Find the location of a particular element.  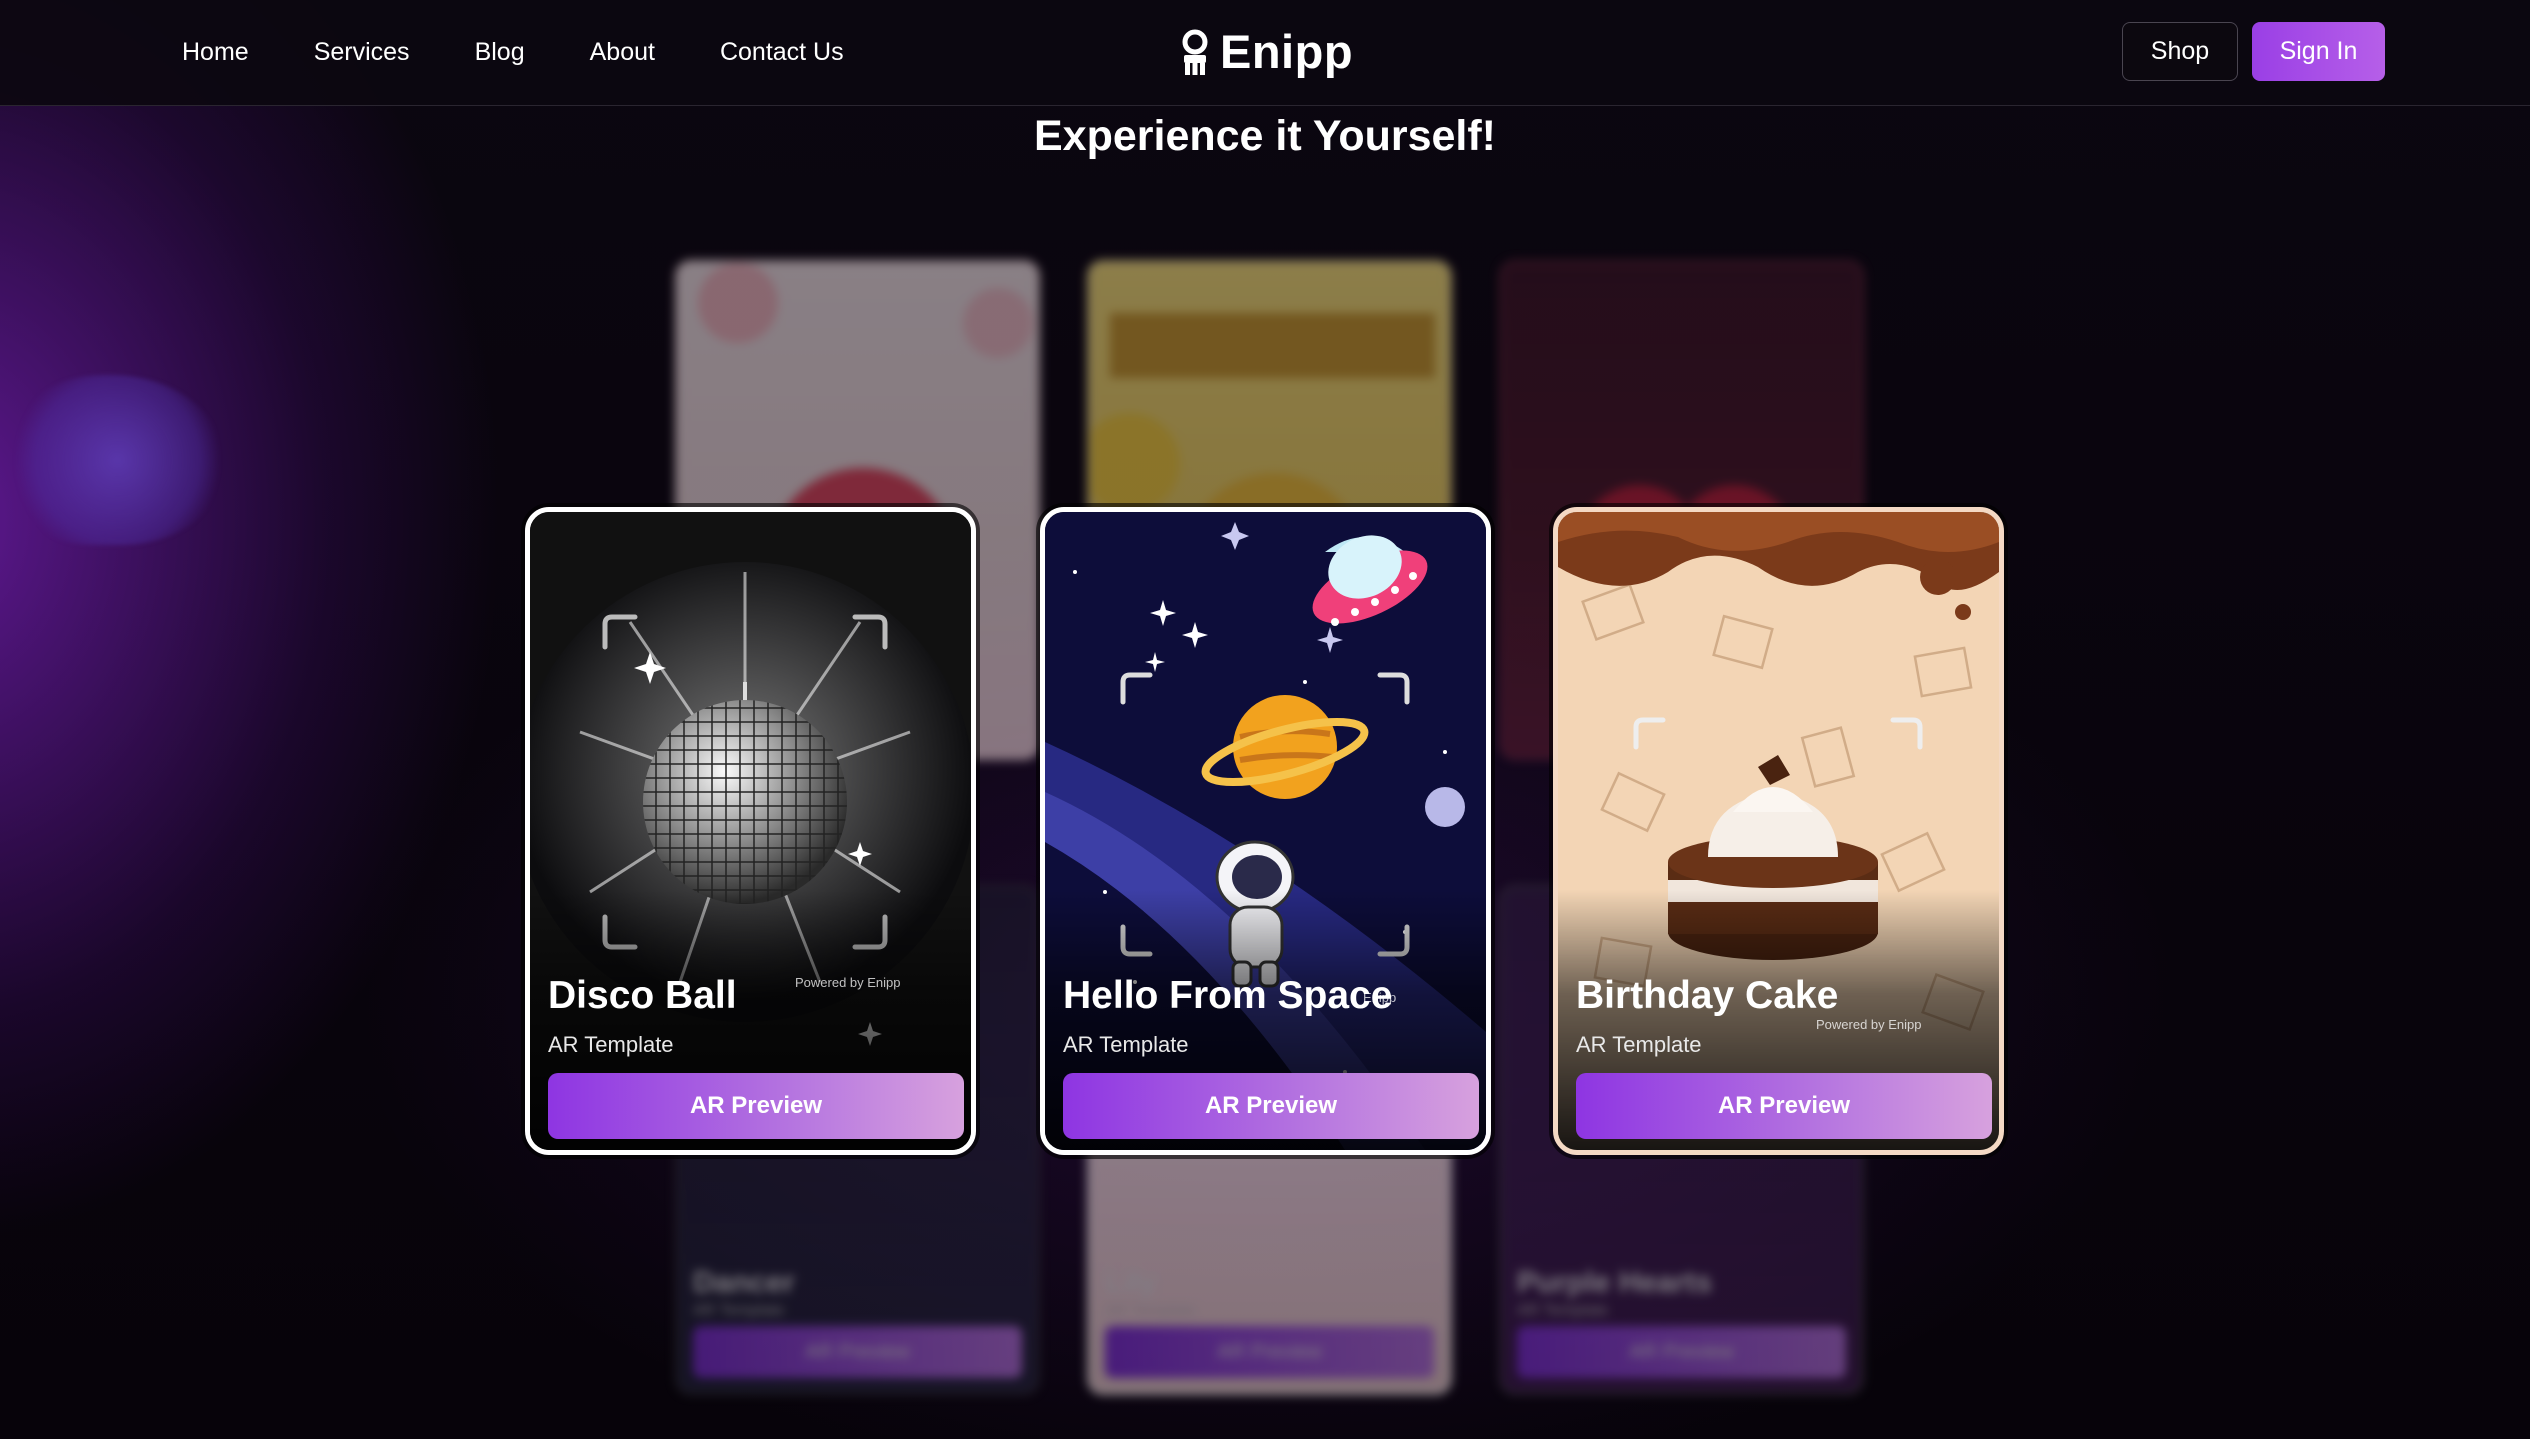

sign-in-button: Sign In is located at coordinates (2318, 51).